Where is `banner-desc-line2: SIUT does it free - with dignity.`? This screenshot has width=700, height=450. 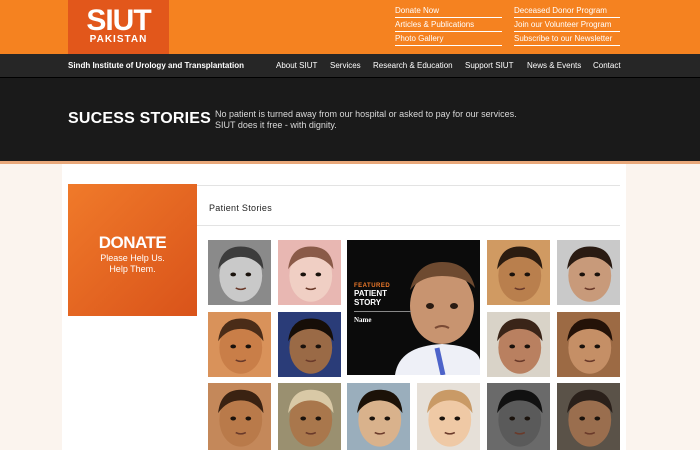 banner-desc-line2: SIUT does it free - with dignity. is located at coordinates (276, 125).